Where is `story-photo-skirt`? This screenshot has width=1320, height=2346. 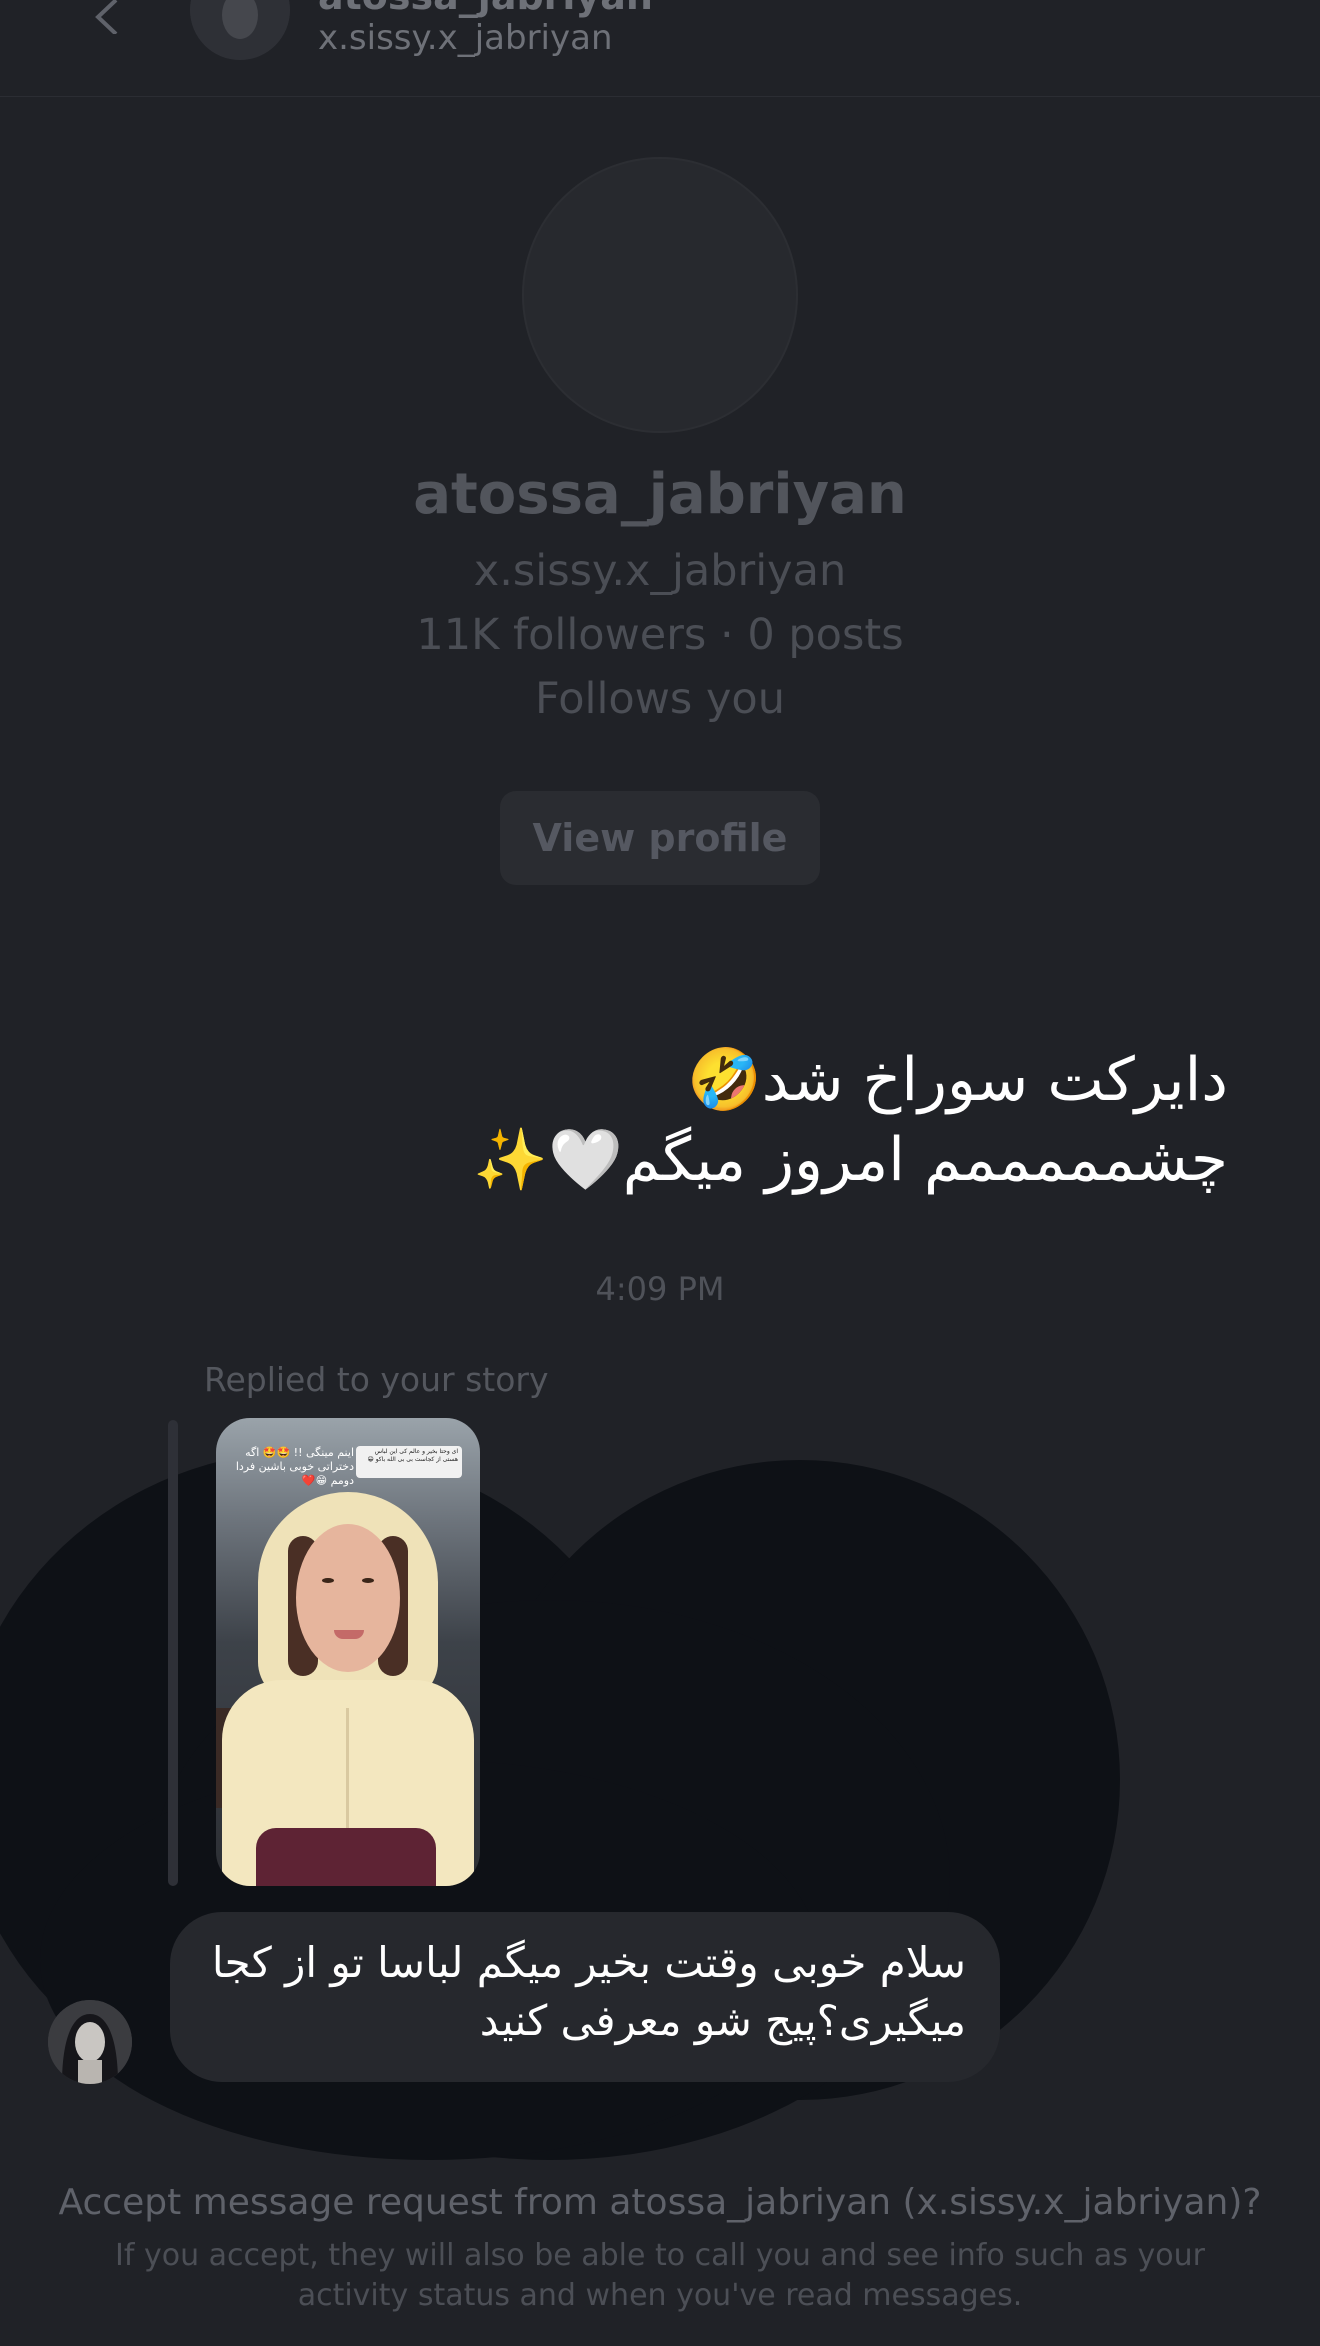 story-photo-skirt is located at coordinates (346, 1857).